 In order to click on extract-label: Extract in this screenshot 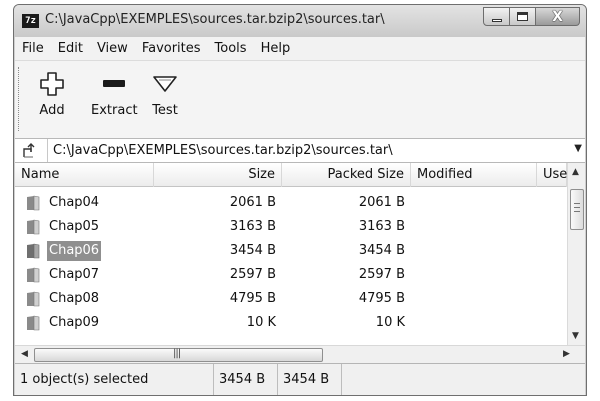, I will do `click(114, 110)`.